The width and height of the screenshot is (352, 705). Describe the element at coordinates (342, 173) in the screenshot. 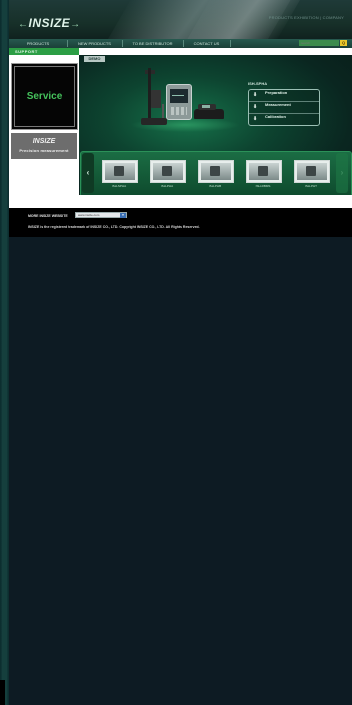

I see `thumbnail-next-button: ›` at that location.